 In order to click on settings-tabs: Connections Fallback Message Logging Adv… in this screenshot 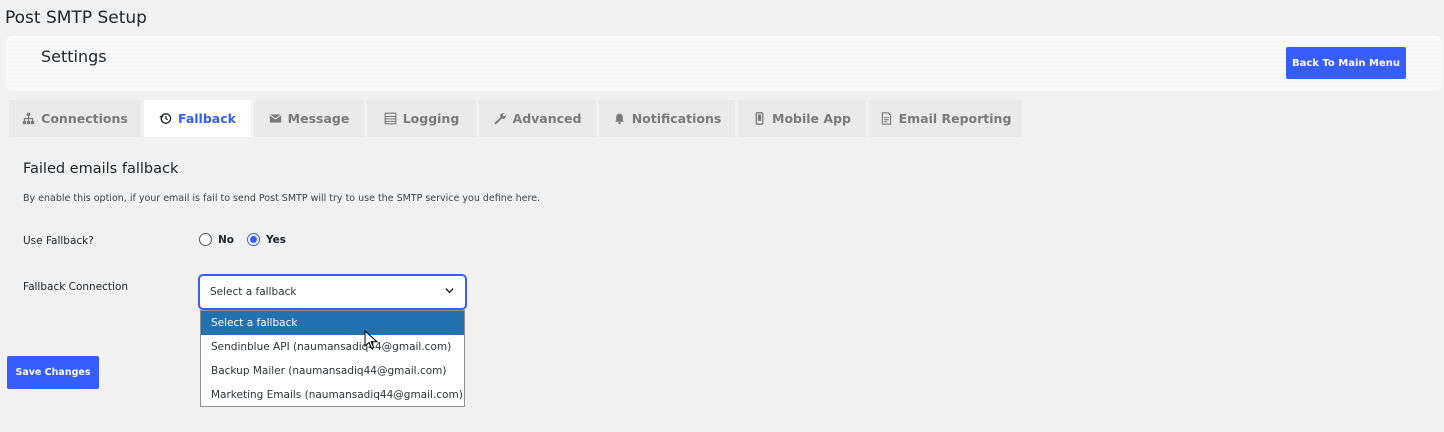, I will do `click(515, 118)`.